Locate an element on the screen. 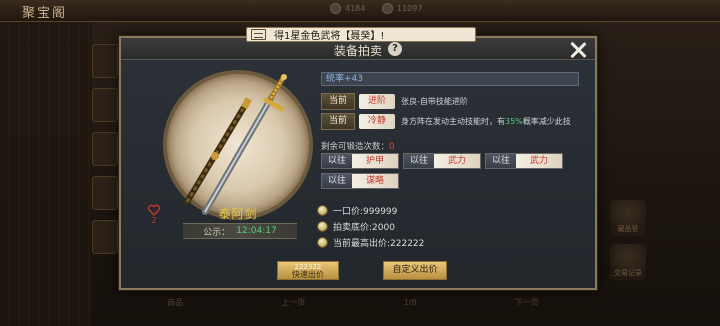 Image resolution: width=720 pixels, height=326 pixels. skill-row: 当前 冷静 身方阵在发动主动技能时，有35%概率减少此技能3 is located at coordinates (450, 121).